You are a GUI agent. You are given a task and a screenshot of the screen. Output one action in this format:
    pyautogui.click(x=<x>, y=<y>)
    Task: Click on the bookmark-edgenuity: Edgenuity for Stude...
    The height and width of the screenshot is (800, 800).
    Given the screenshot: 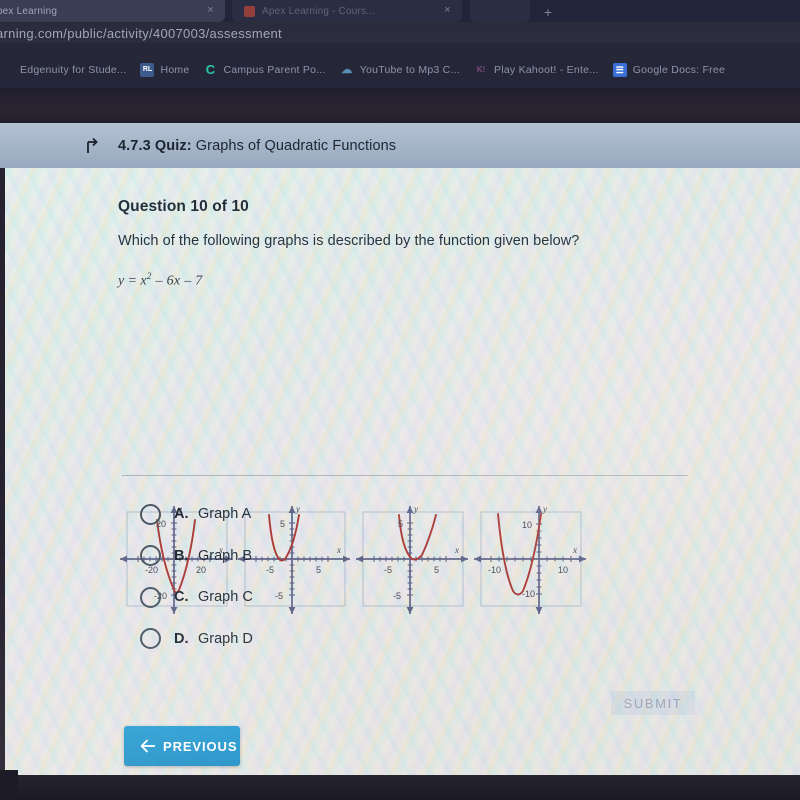 What is the action you would take?
    pyautogui.click(x=63, y=70)
    